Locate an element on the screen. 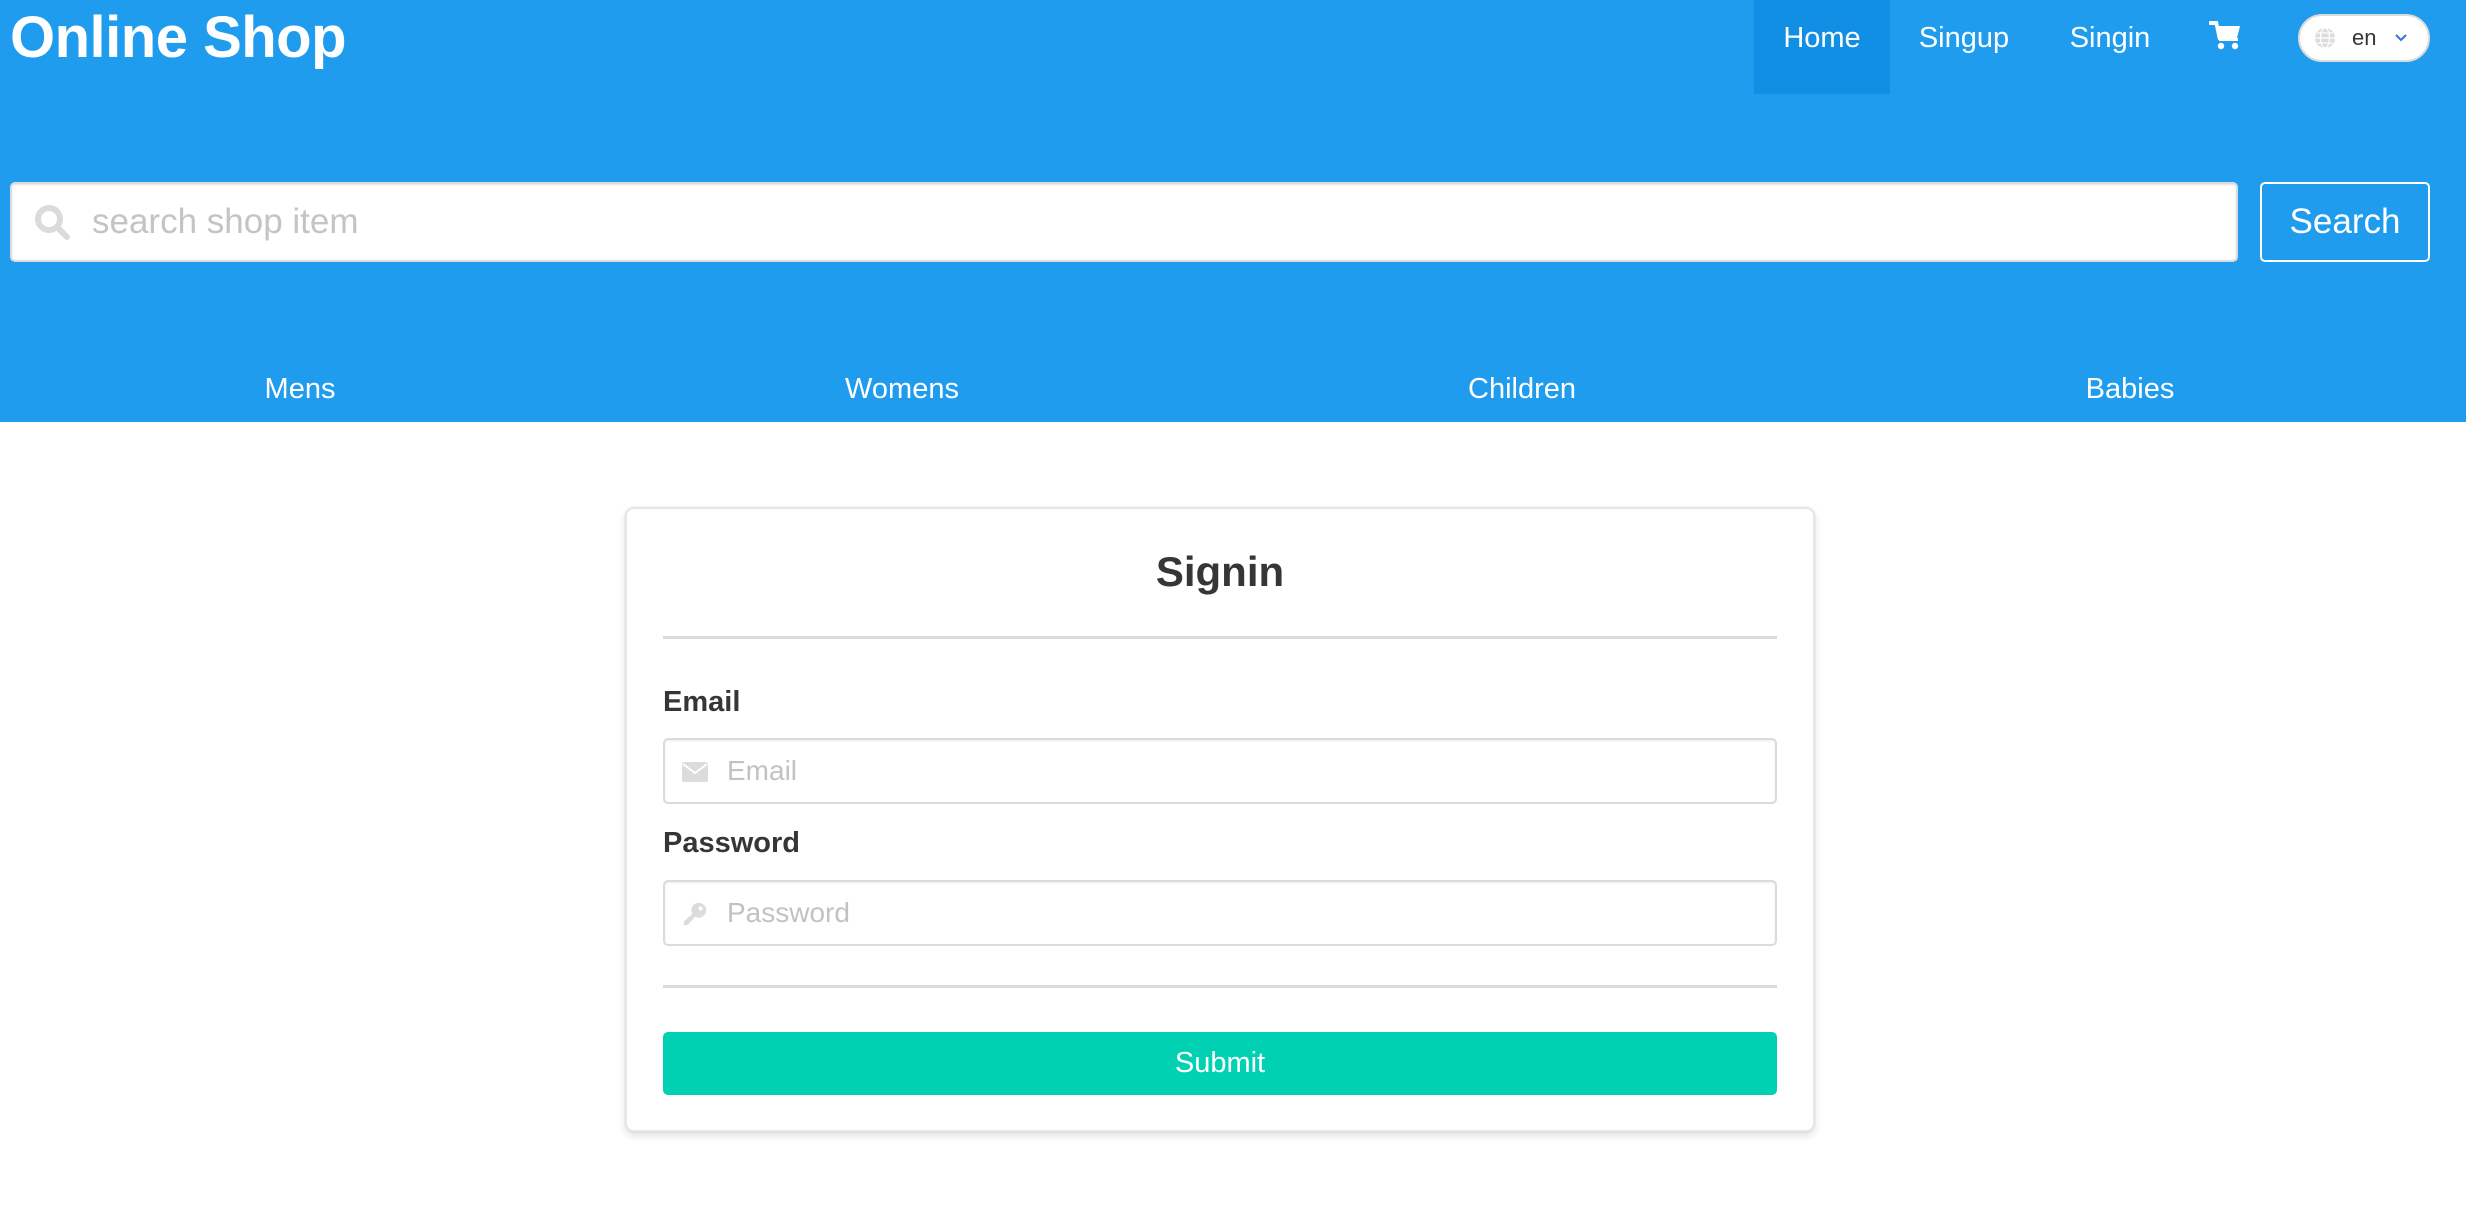  category-babies: Babies is located at coordinates (2130, 389).